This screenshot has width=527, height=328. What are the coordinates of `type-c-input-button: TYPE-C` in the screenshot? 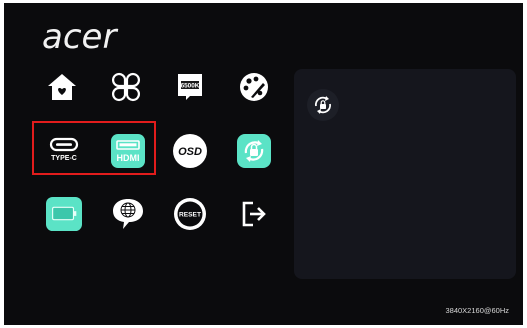 It's located at (64, 148).